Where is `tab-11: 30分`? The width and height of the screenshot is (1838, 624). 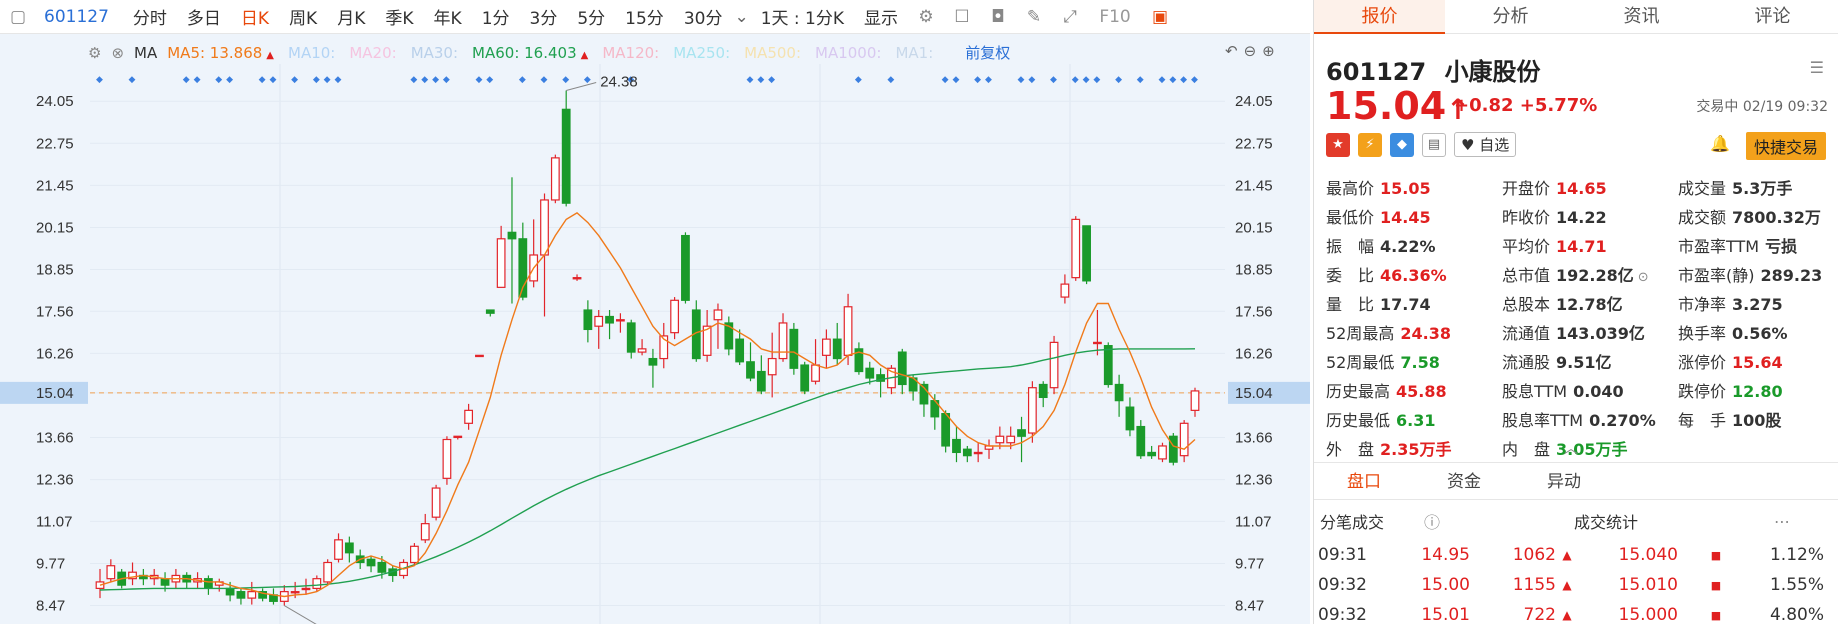
tab-11: 30分 is located at coordinates (703, 16).